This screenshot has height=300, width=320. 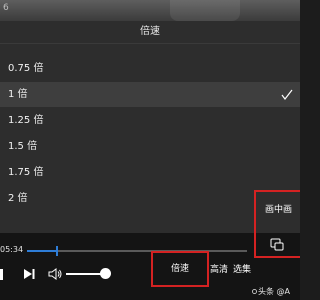 What do you see at coordinates (29, 274) in the screenshot?
I see `next-icon` at bounding box center [29, 274].